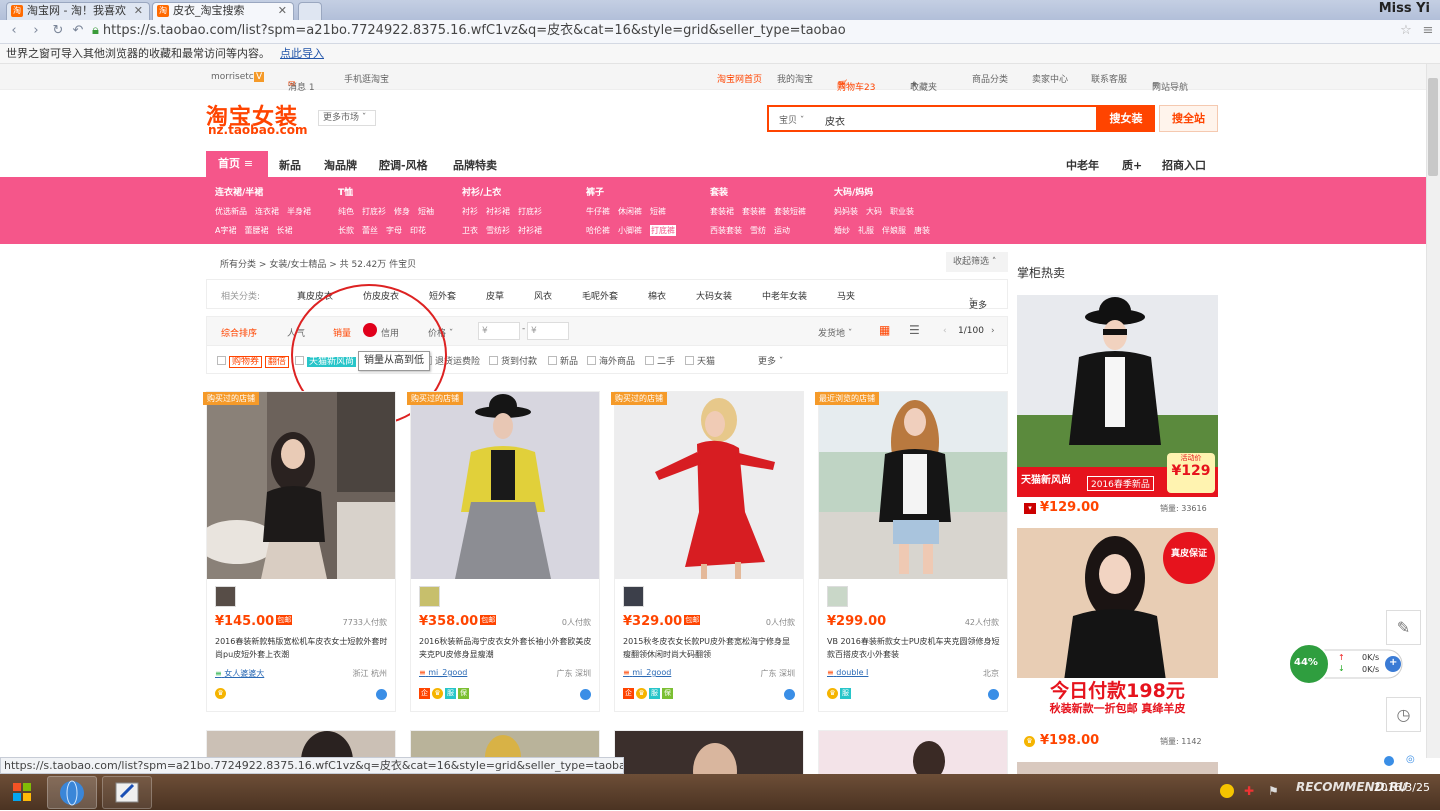  I want to click on category-title: 大码/妈妈, so click(886, 191).